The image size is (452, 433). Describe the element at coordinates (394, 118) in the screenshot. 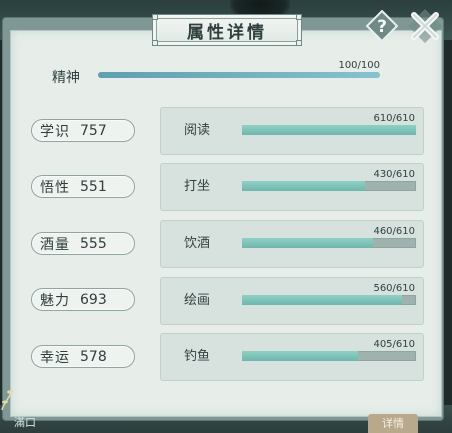

I see `skill-value: 610/610` at that location.